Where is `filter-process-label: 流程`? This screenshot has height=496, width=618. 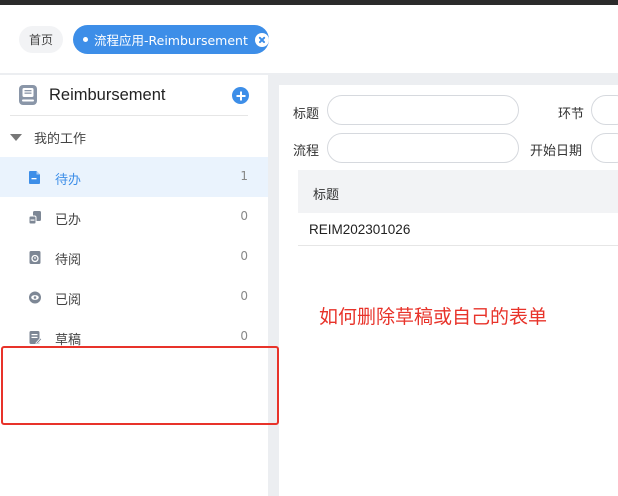 filter-process-label: 流程 is located at coordinates (306, 151).